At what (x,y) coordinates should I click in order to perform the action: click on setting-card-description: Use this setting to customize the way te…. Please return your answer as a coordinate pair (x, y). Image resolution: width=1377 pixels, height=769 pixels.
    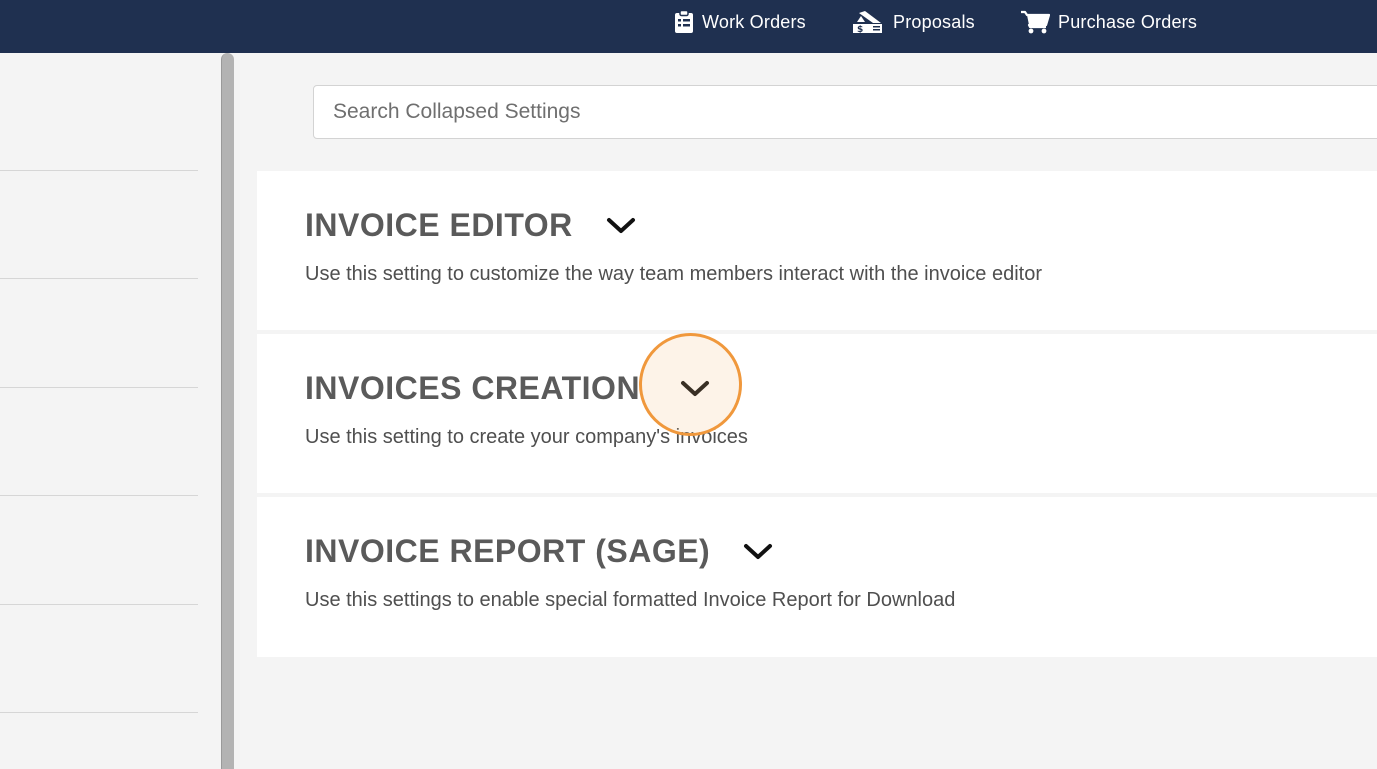
    Looking at the image, I should click on (673, 274).